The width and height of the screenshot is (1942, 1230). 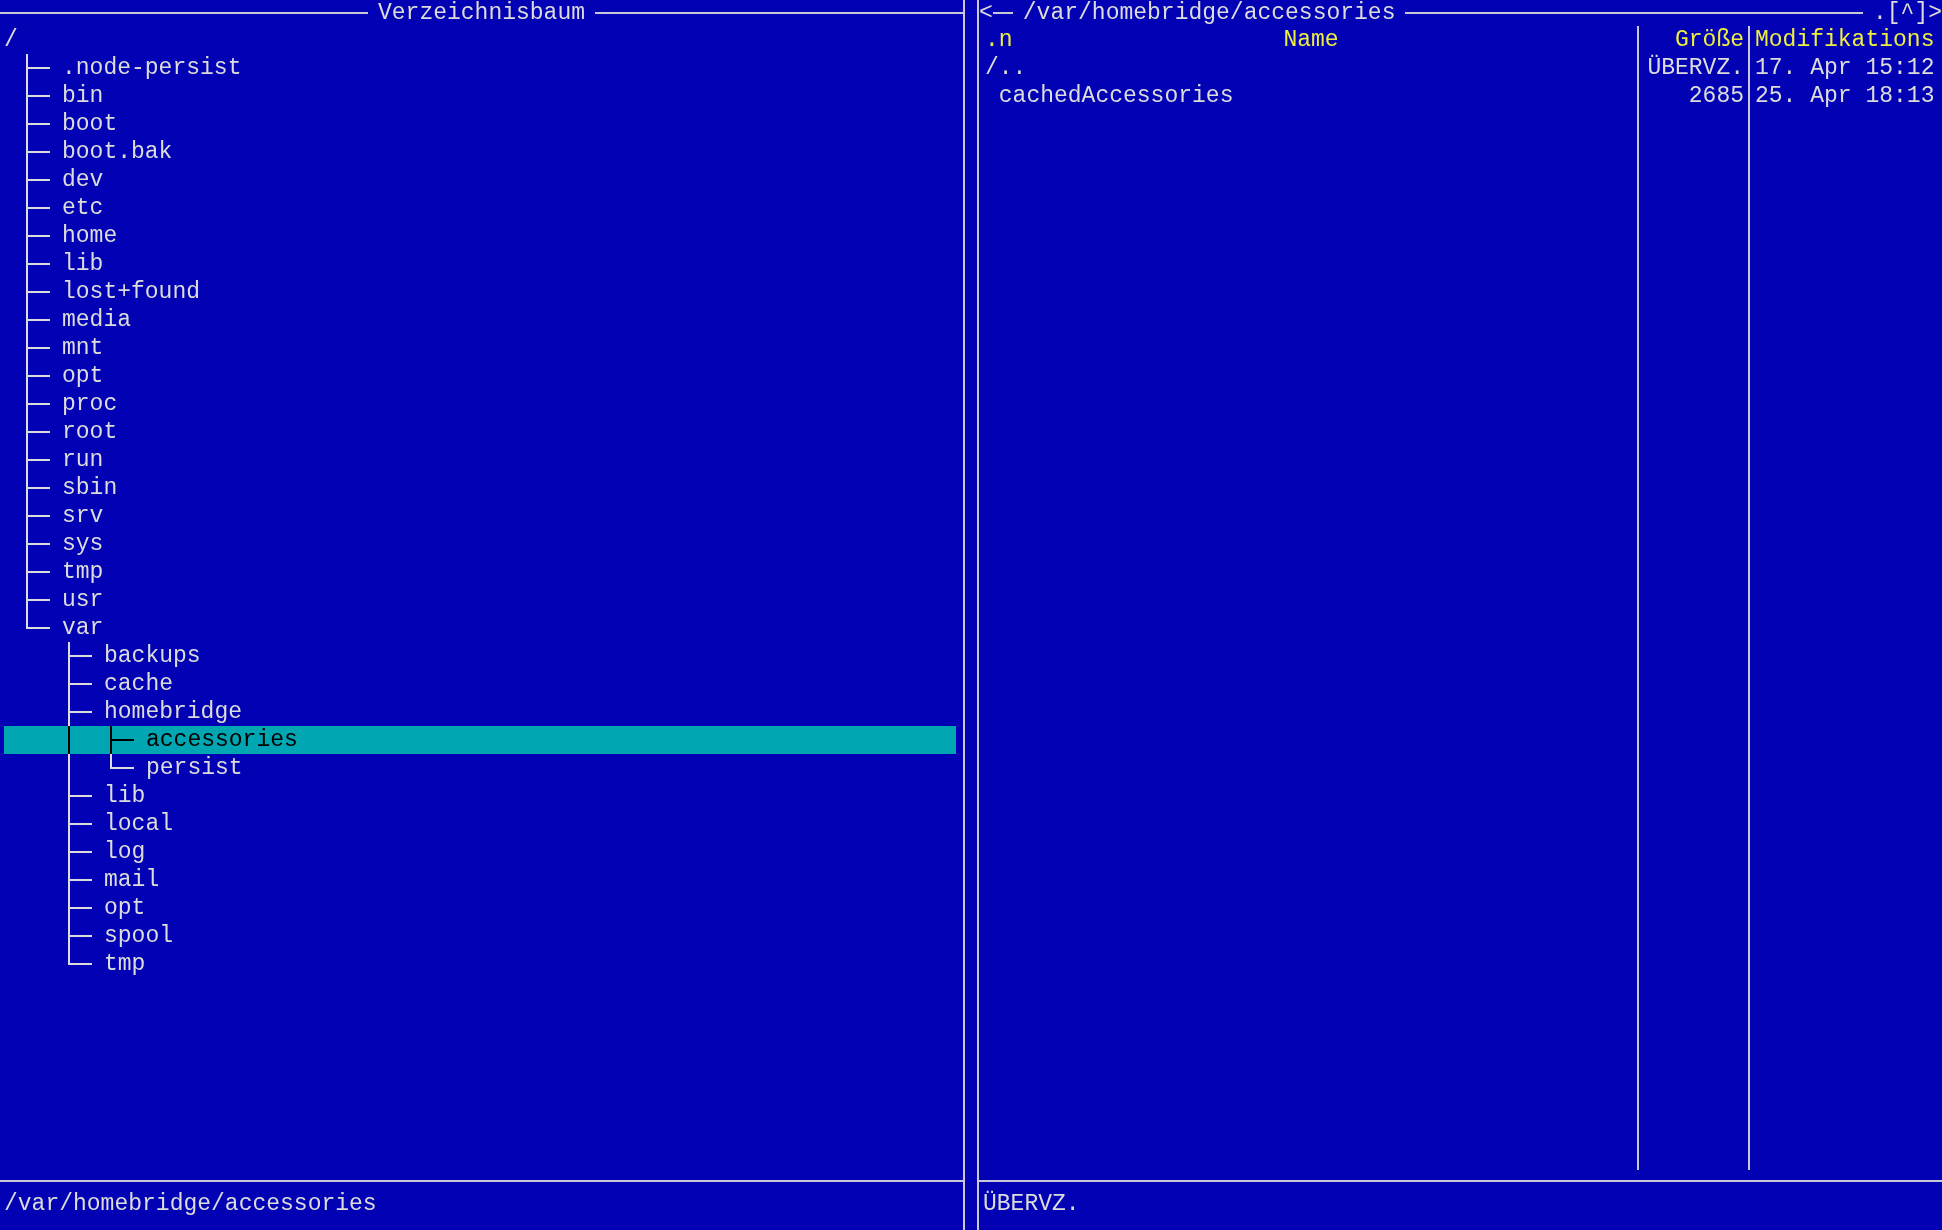 What do you see at coordinates (482, 13) in the screenshot?
I see `panel-title: Verzeichnisbaum` at bounding box center [482, 13].